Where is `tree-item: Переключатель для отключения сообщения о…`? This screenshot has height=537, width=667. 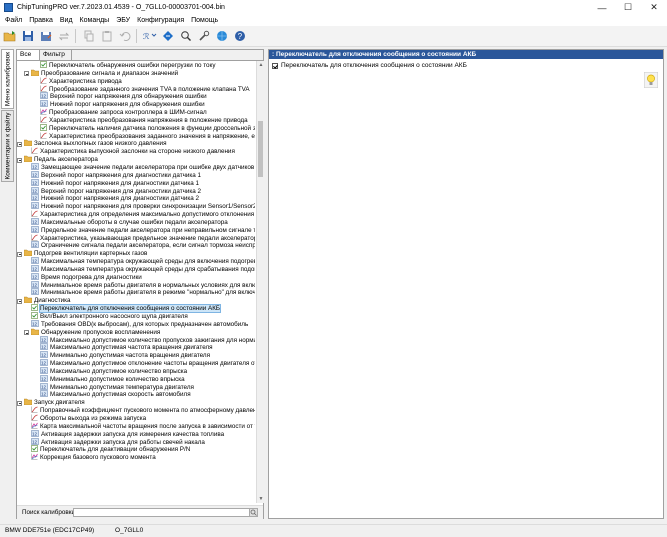 tree-item: Переключатель для отключения сообщения о… is located at coordinates (136, 309).